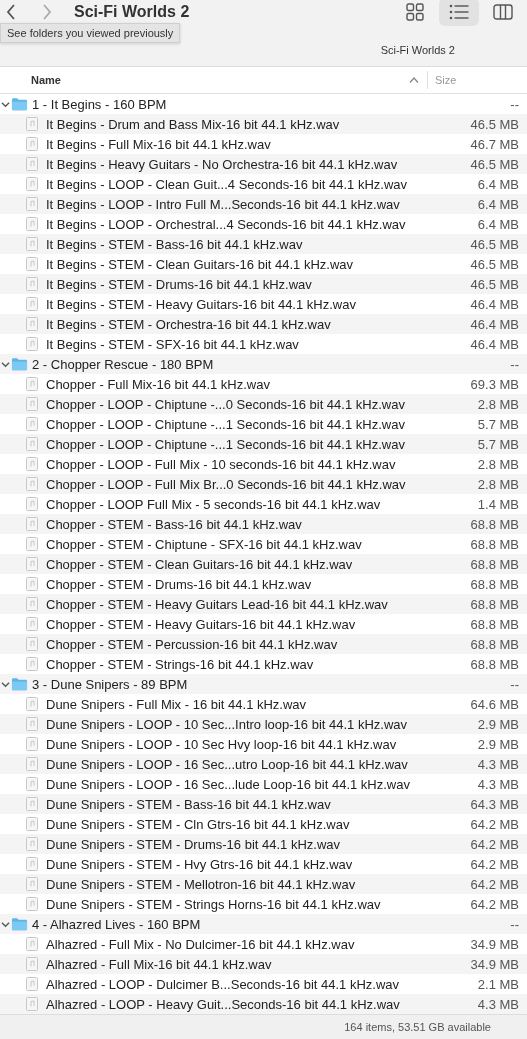 Image resolution: width=527 pixels, height=1039 pixels. I want to click on file-name: Chopper - LOOP - Full Mix Br...0 Seconds-16 bit 44.1 kHz.wav, so click(226, 484).